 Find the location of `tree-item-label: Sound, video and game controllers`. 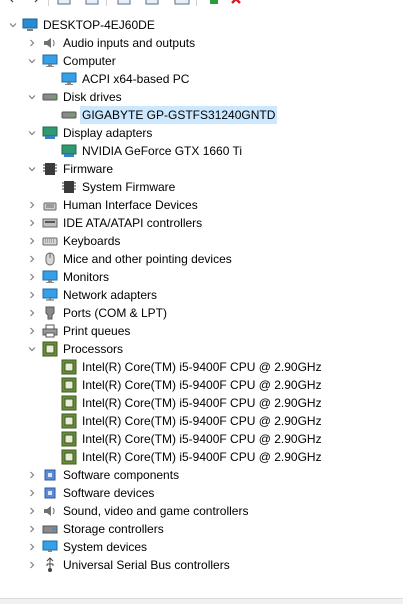

tree-item-label: Sound, video and game controllers is located at coordinates (156, 511).